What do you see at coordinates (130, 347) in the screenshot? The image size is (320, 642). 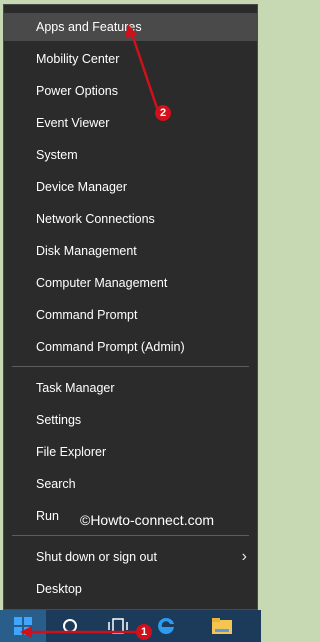 I see `menu-item-command-prompt-admin: Command Prompt (Admin)` at bounding box center [130, 347].